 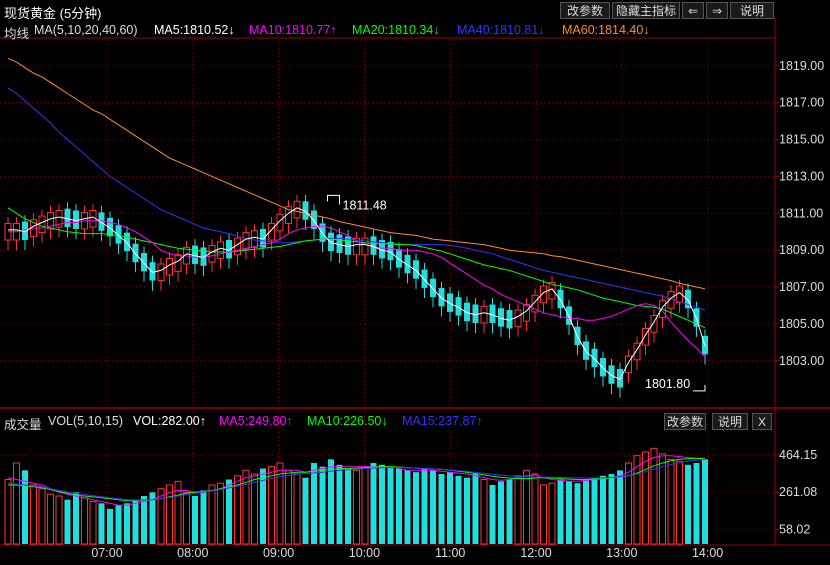 What do you see at coordinates (801, 250) in the screenshot?
I see `price-tick-label: 1809.00` at bounding box center [801, 250].